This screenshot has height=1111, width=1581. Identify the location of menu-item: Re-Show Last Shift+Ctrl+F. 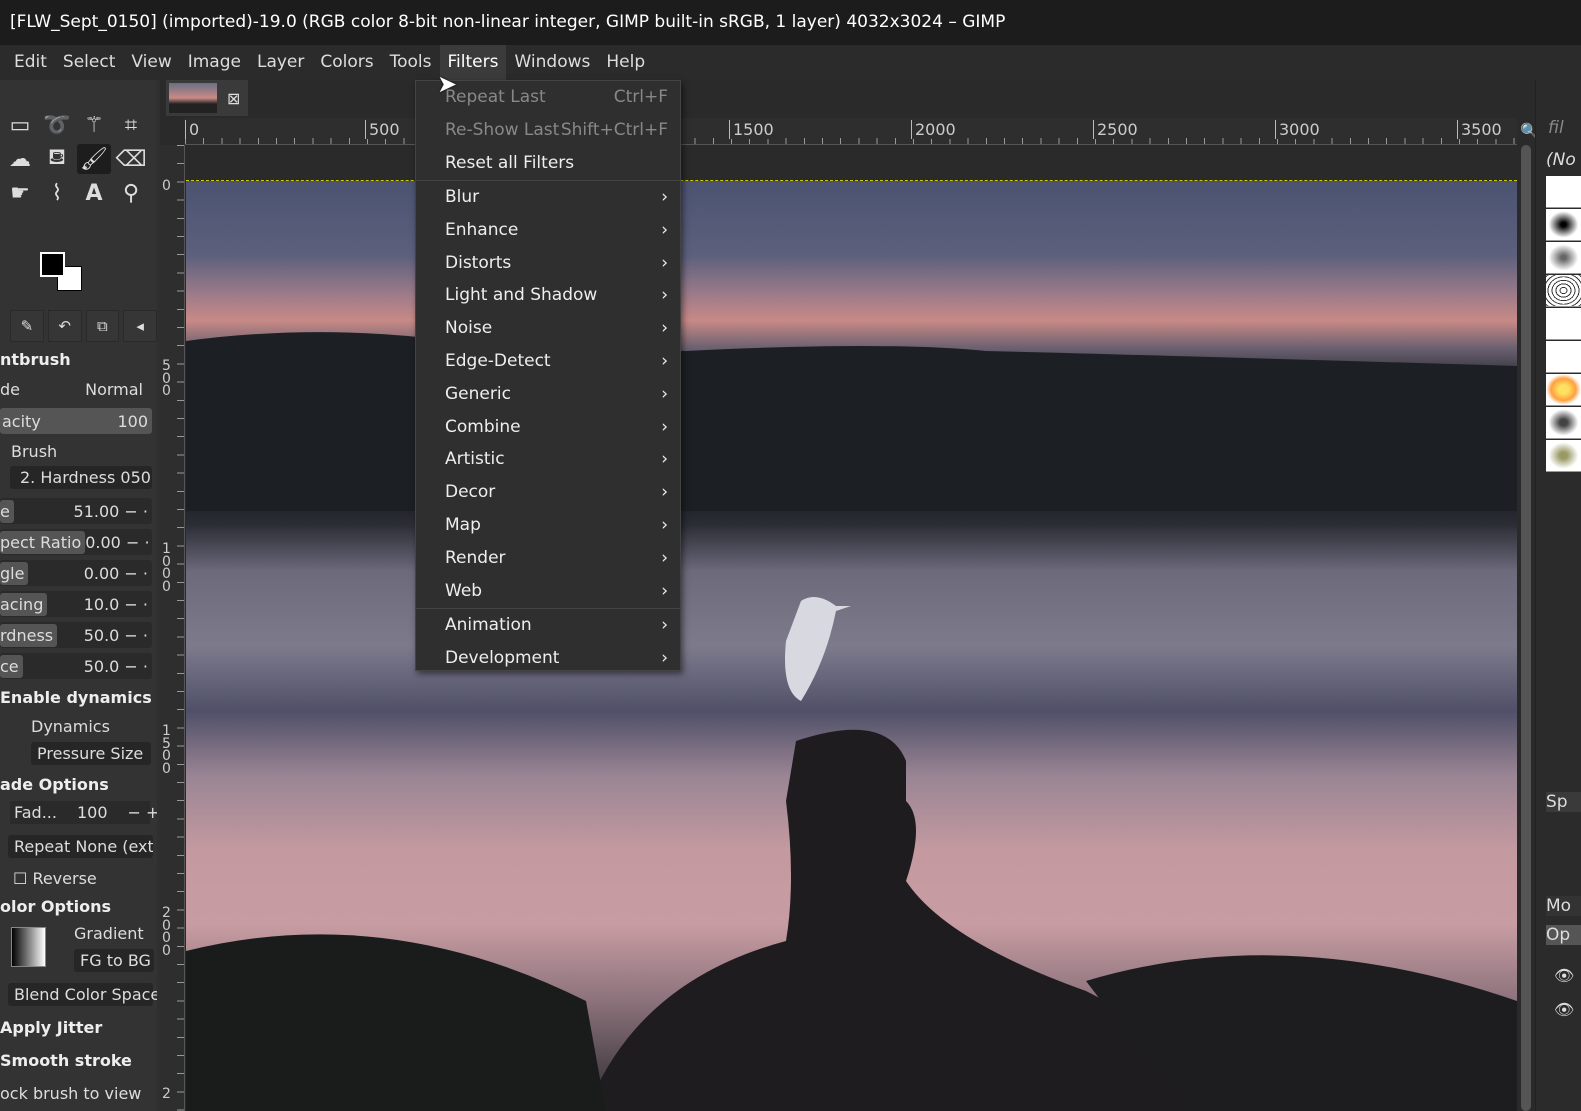
(548, 130).